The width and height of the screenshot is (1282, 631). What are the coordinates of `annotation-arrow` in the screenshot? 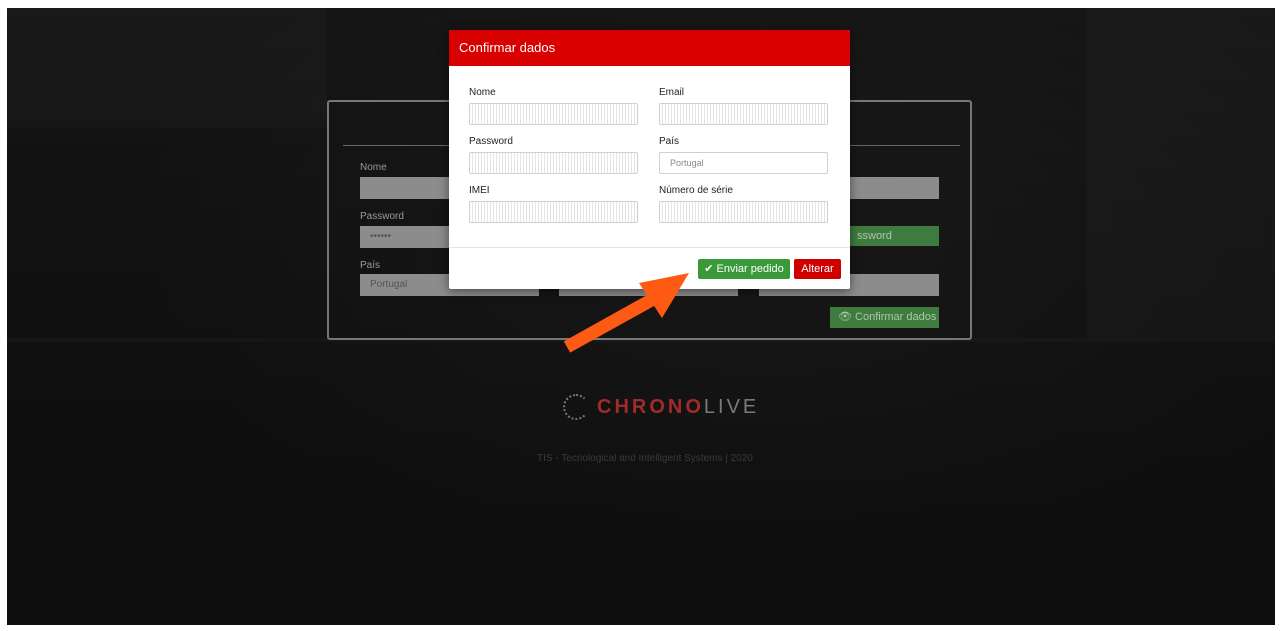 It's located at (626, 313).